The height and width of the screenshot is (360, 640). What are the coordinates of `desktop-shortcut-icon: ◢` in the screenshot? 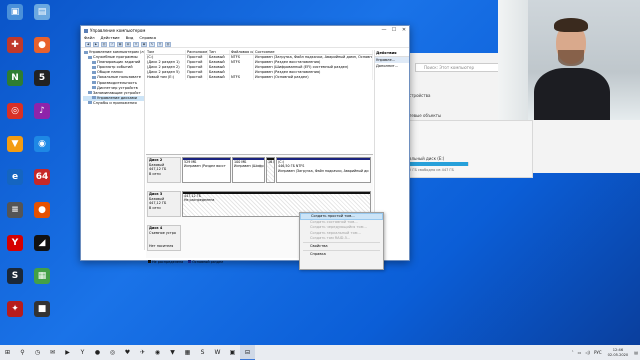 It's located at (42, 249).